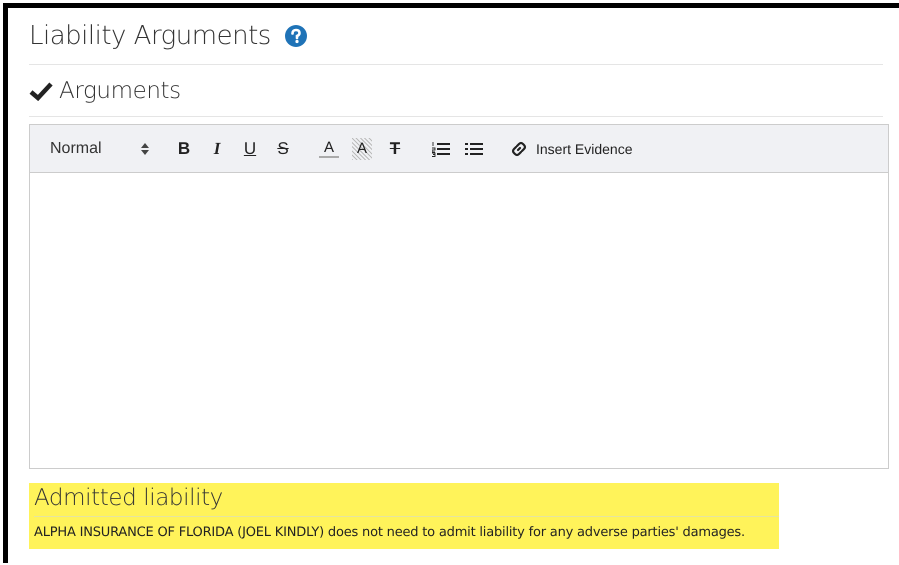 The width and height of the screenshot is (899, 565). What do you see at coordinates (295, 36) in the screenshot?
I see `help-icon` at bounding box center [295, 36].